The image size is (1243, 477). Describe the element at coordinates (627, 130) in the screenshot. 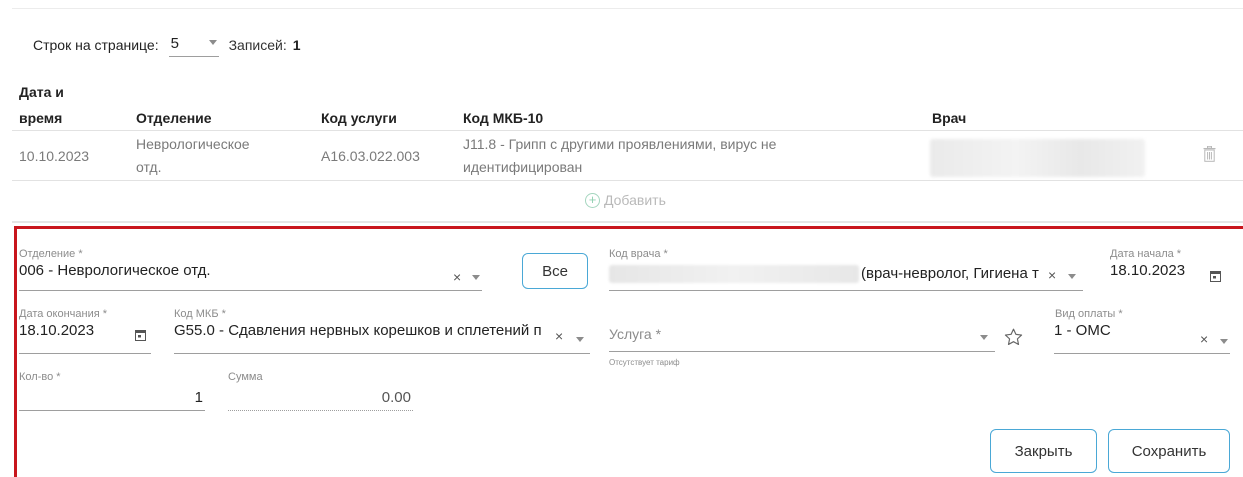

I see `table-header-divider` at that location.